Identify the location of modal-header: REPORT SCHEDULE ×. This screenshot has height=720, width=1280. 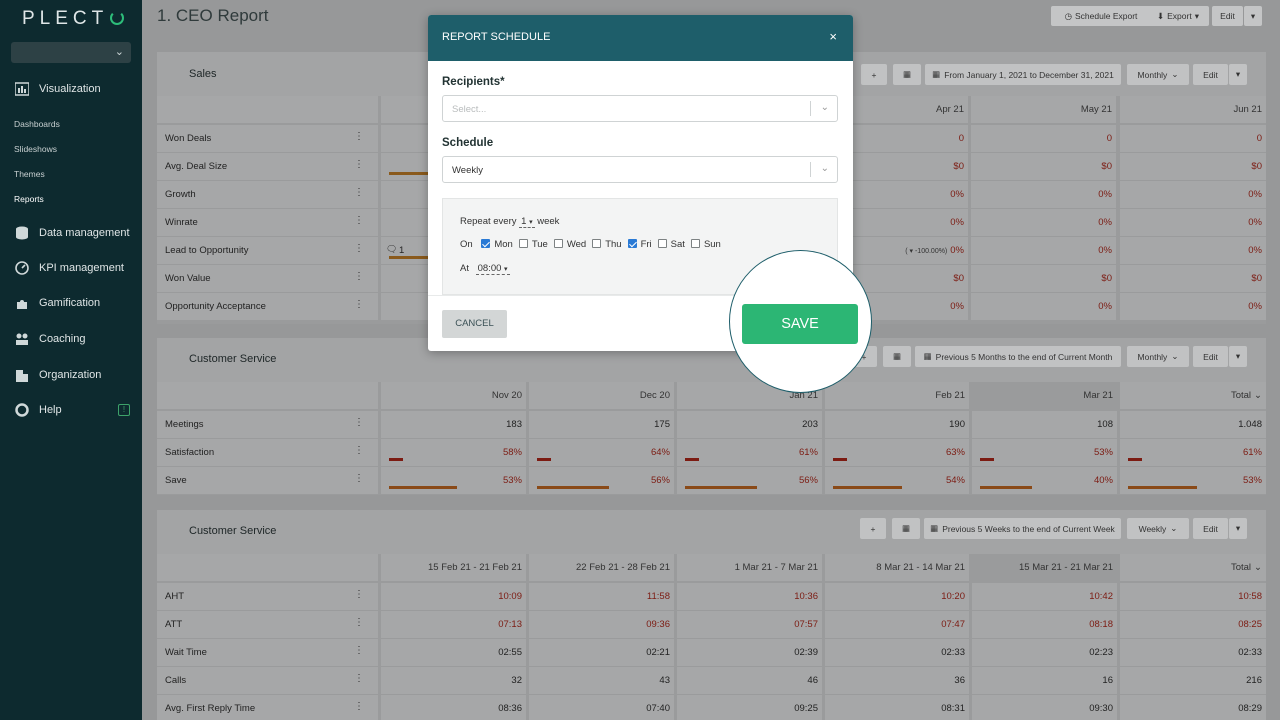
(640, 38).